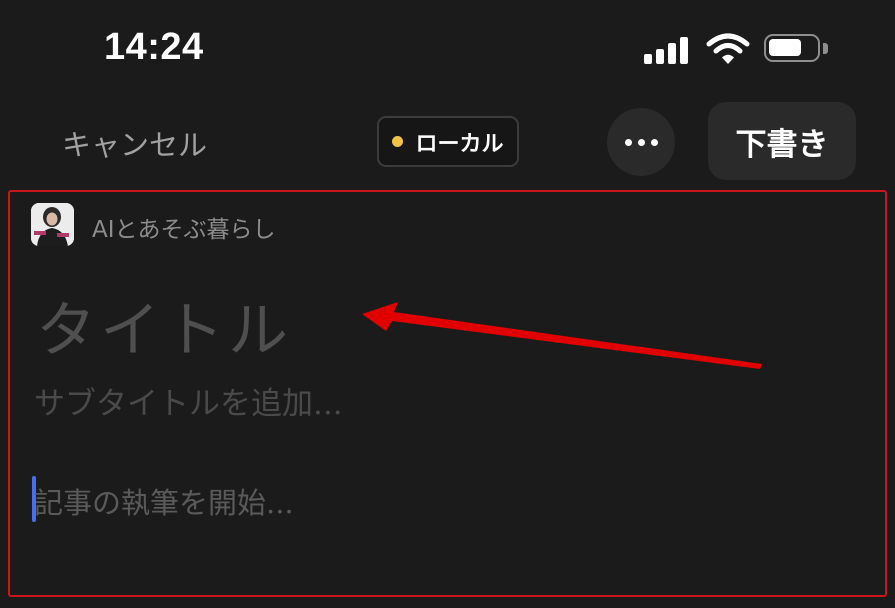 Image resolution: width=895 pixels, height=608 pixels. What do you see at coordinates (459, 144) in the screenshot?
I see `local-badge-label: ローカル` at bounding box center [459, 144].